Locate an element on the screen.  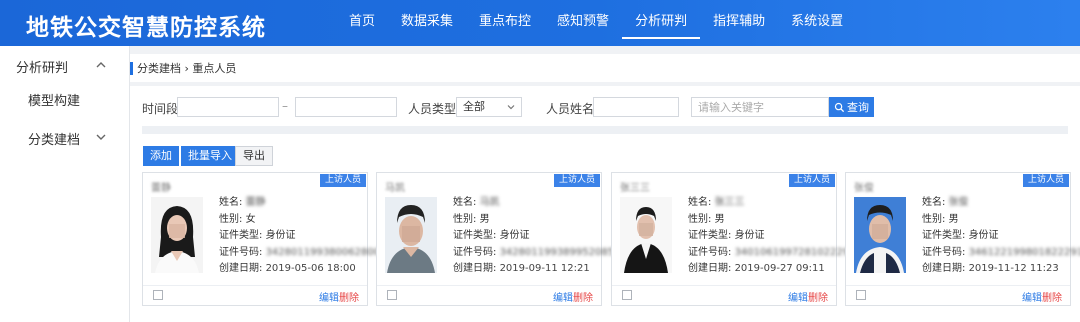
card-header-name: 蕾静 is located at coordinates (161, 188).